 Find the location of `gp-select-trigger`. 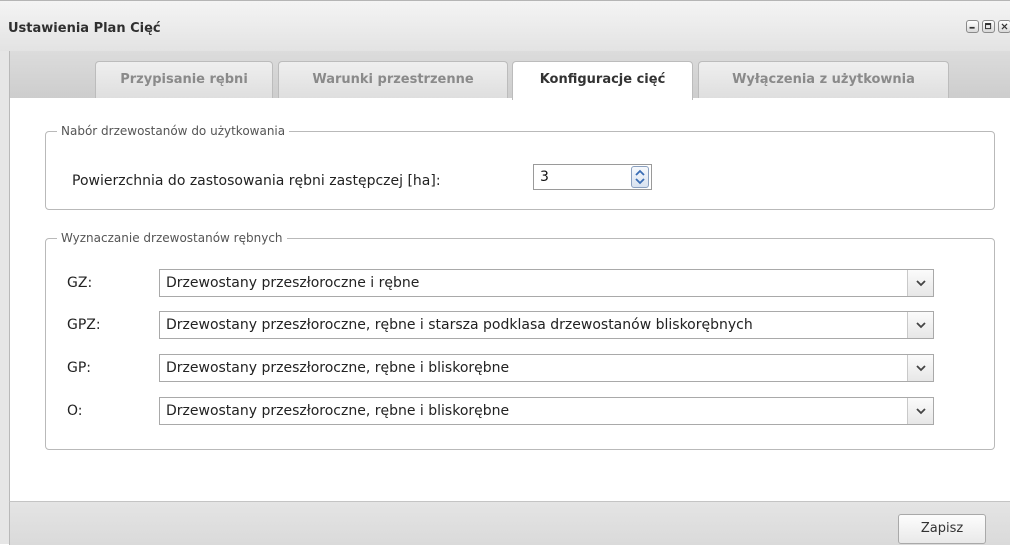

gp-select-trigger is located at coordinates (920, 368).